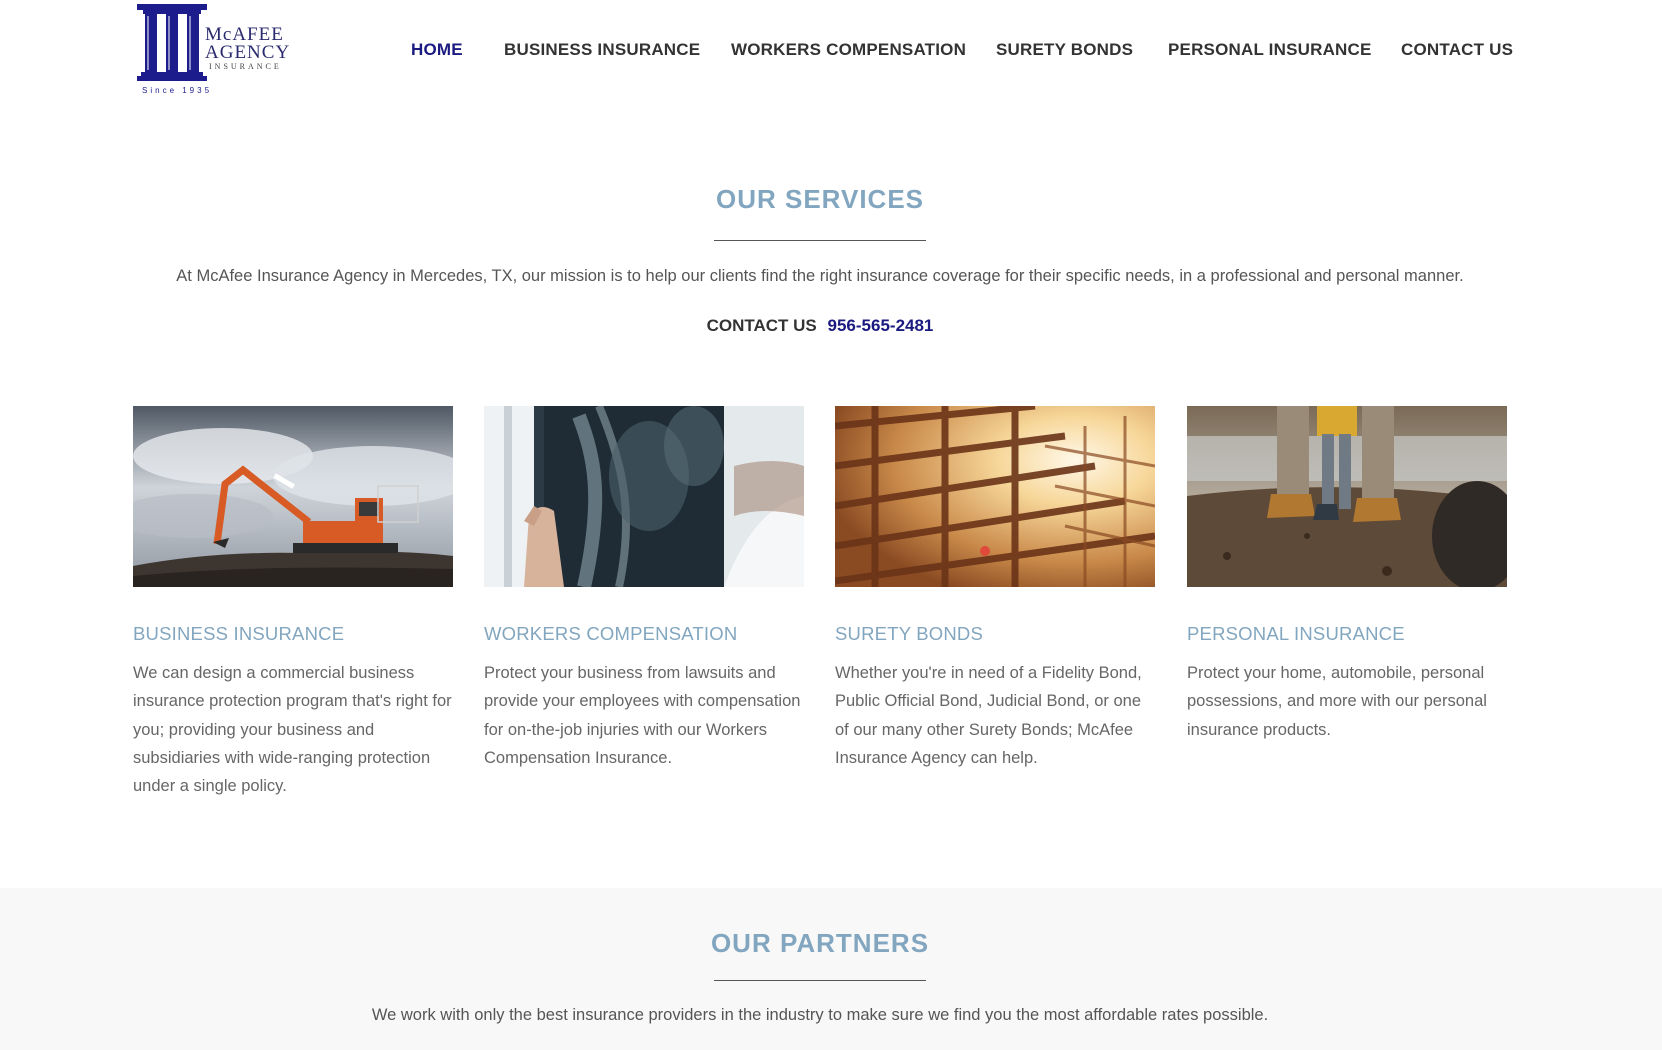 The width and height of the screenshot is (1662, 1050). Describe the element at coordinates (1347, 634) in the screenshot. I see `card-title-personal: PERSONAL INSURANCE` at that location.